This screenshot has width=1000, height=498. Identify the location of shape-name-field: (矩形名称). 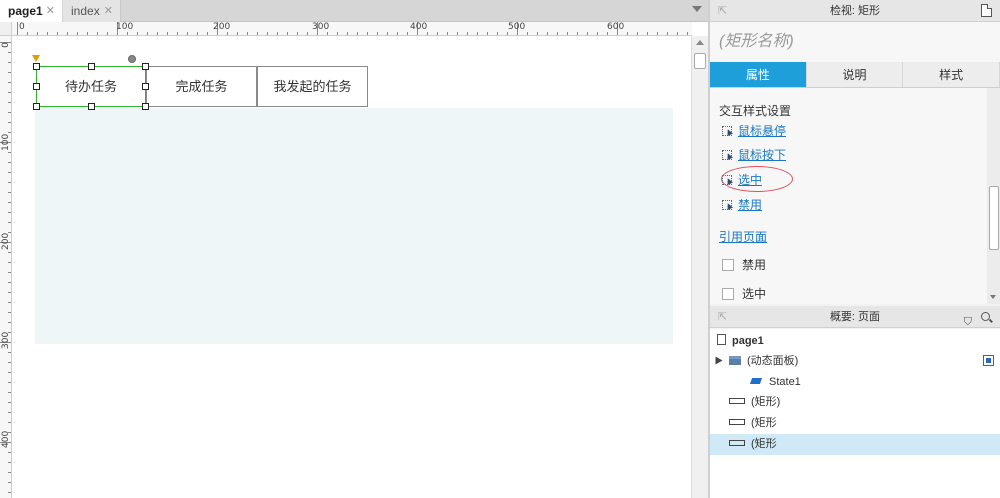
(855, 42).